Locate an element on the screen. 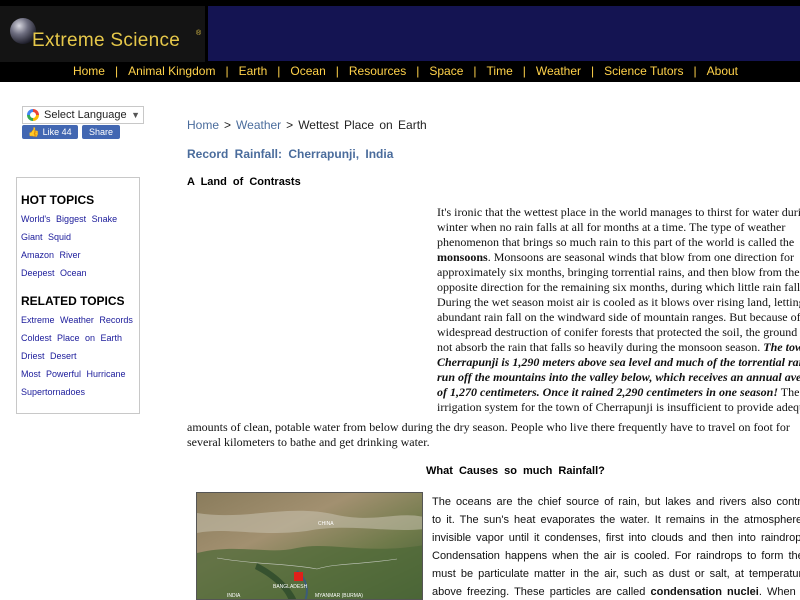 Image resolution: width=800 pixels, height=600 pixels. nav-earth: Earth is located at coordinates (253, 71).